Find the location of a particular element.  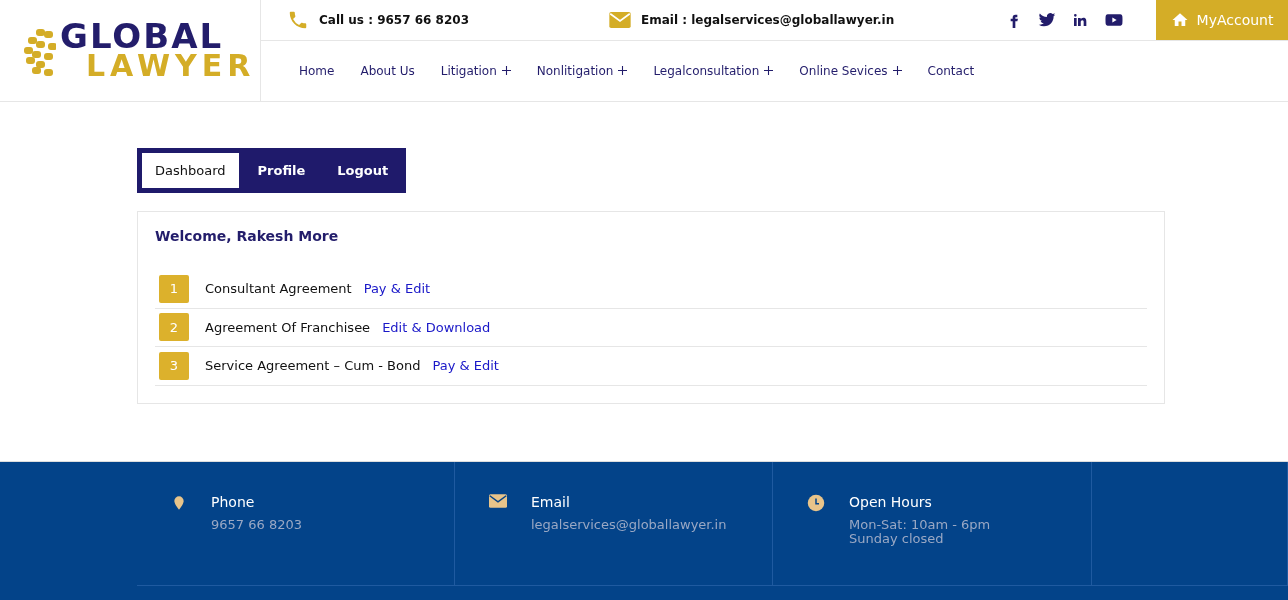

footer-heading: Phone is located at coordinates (233, 502).